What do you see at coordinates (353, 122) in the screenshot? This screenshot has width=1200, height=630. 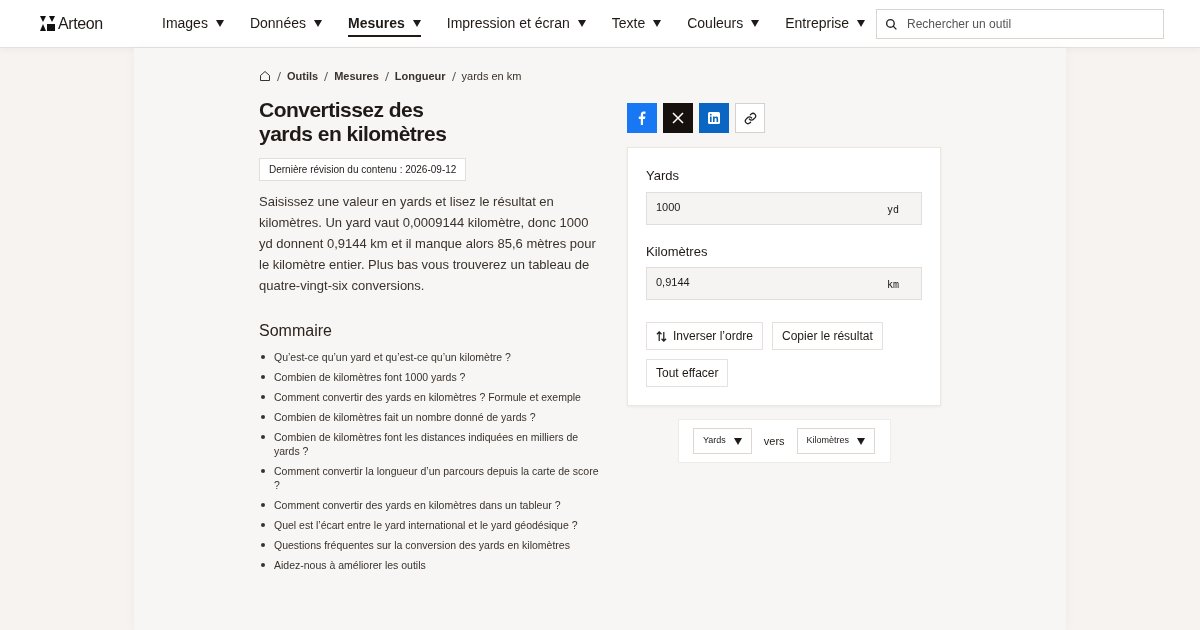 I see `page-title: Convertissez des yards en kilomètres` at bounding box center [353, 122].